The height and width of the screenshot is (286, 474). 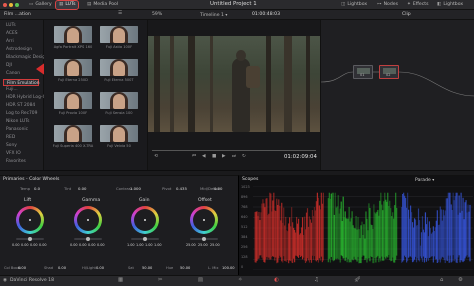 What do you see at coordinates (406, 15) in the screenshot?
I see `clip-label: Clip` at bounding box center [406, 15].